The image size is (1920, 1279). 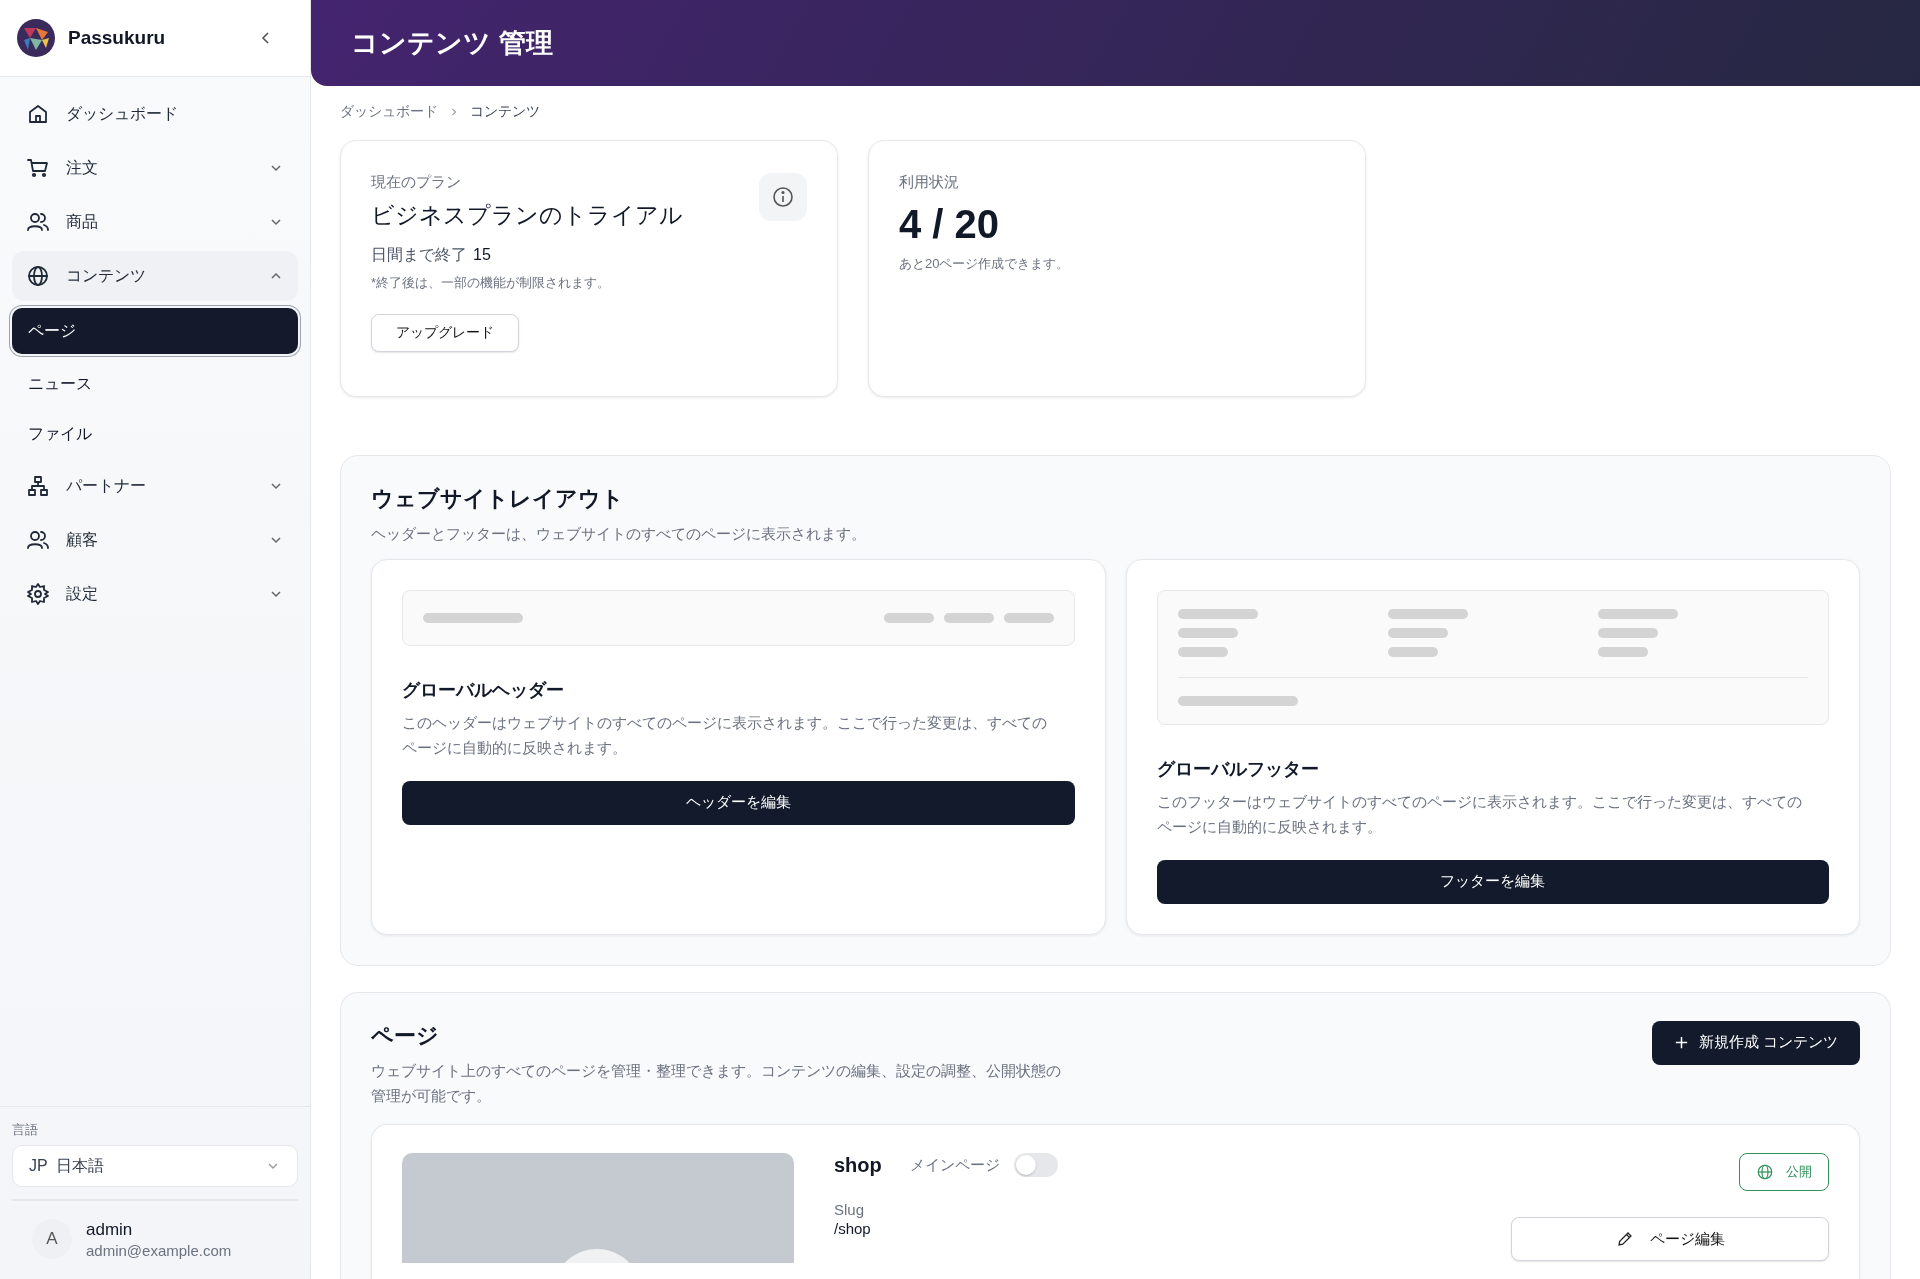 I want to click on main-page-label: メインページ, so click(x=954, y=1165).